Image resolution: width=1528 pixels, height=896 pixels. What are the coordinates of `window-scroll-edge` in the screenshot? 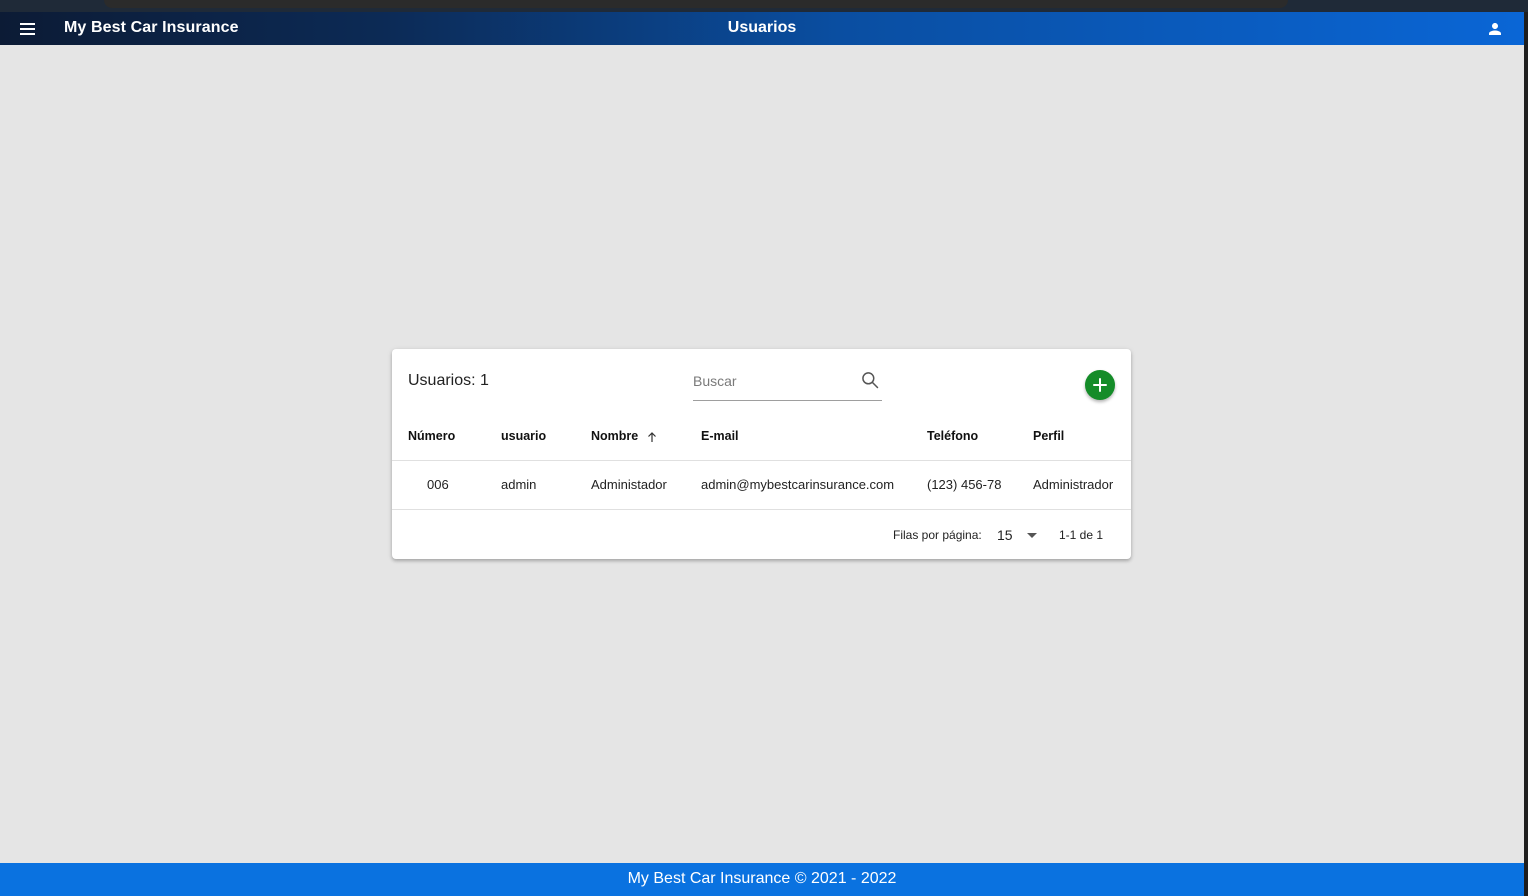 It's located at (1526, 454).